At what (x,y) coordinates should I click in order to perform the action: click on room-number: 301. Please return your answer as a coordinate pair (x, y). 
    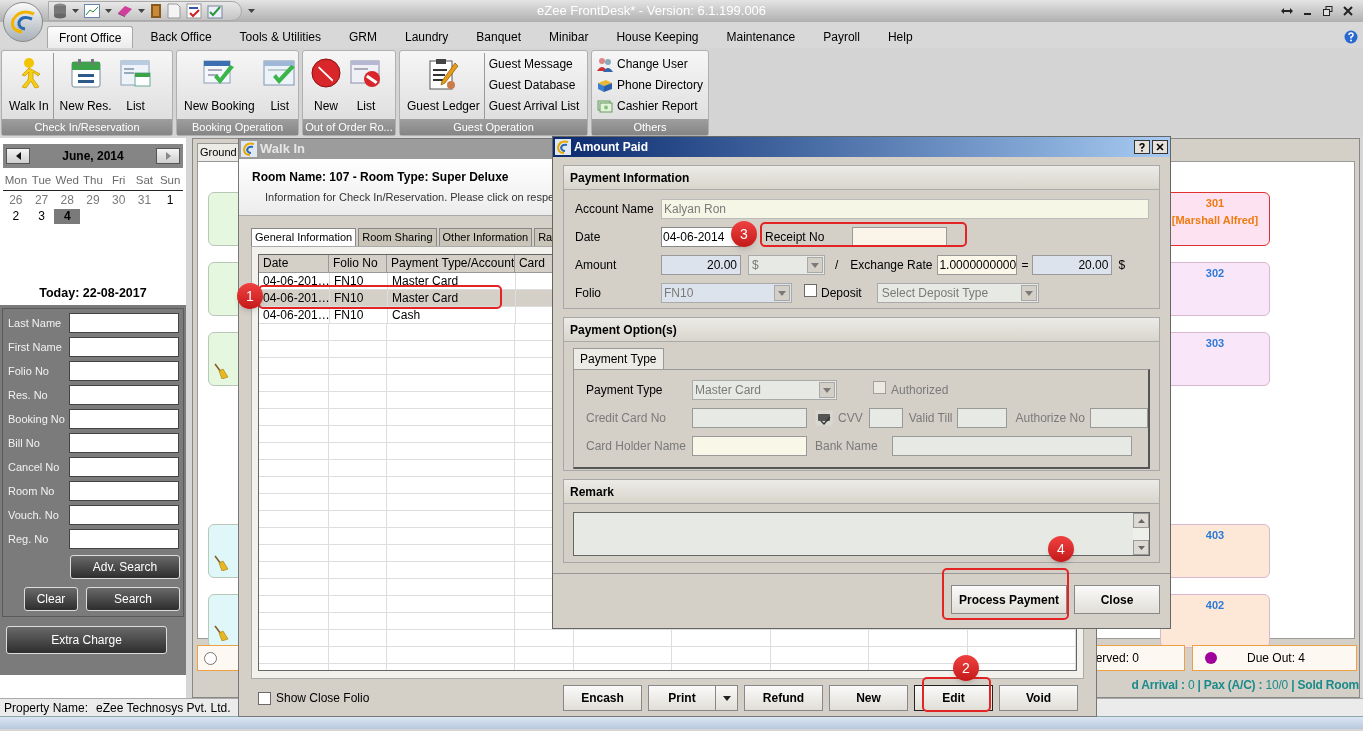
    Looking at the image, I should click on (1215, 203).